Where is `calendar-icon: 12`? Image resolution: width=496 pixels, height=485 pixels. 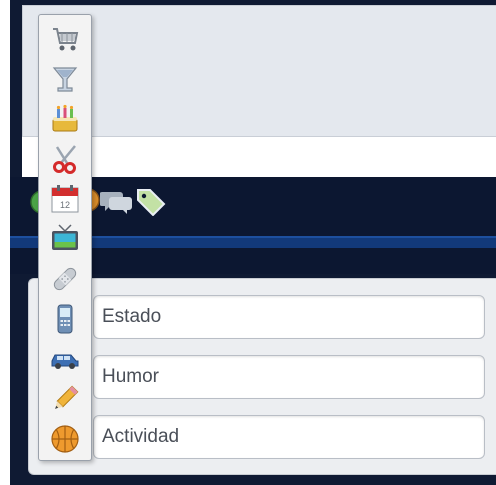
calendar-icon: 12 is located at coordinates (65, 199).